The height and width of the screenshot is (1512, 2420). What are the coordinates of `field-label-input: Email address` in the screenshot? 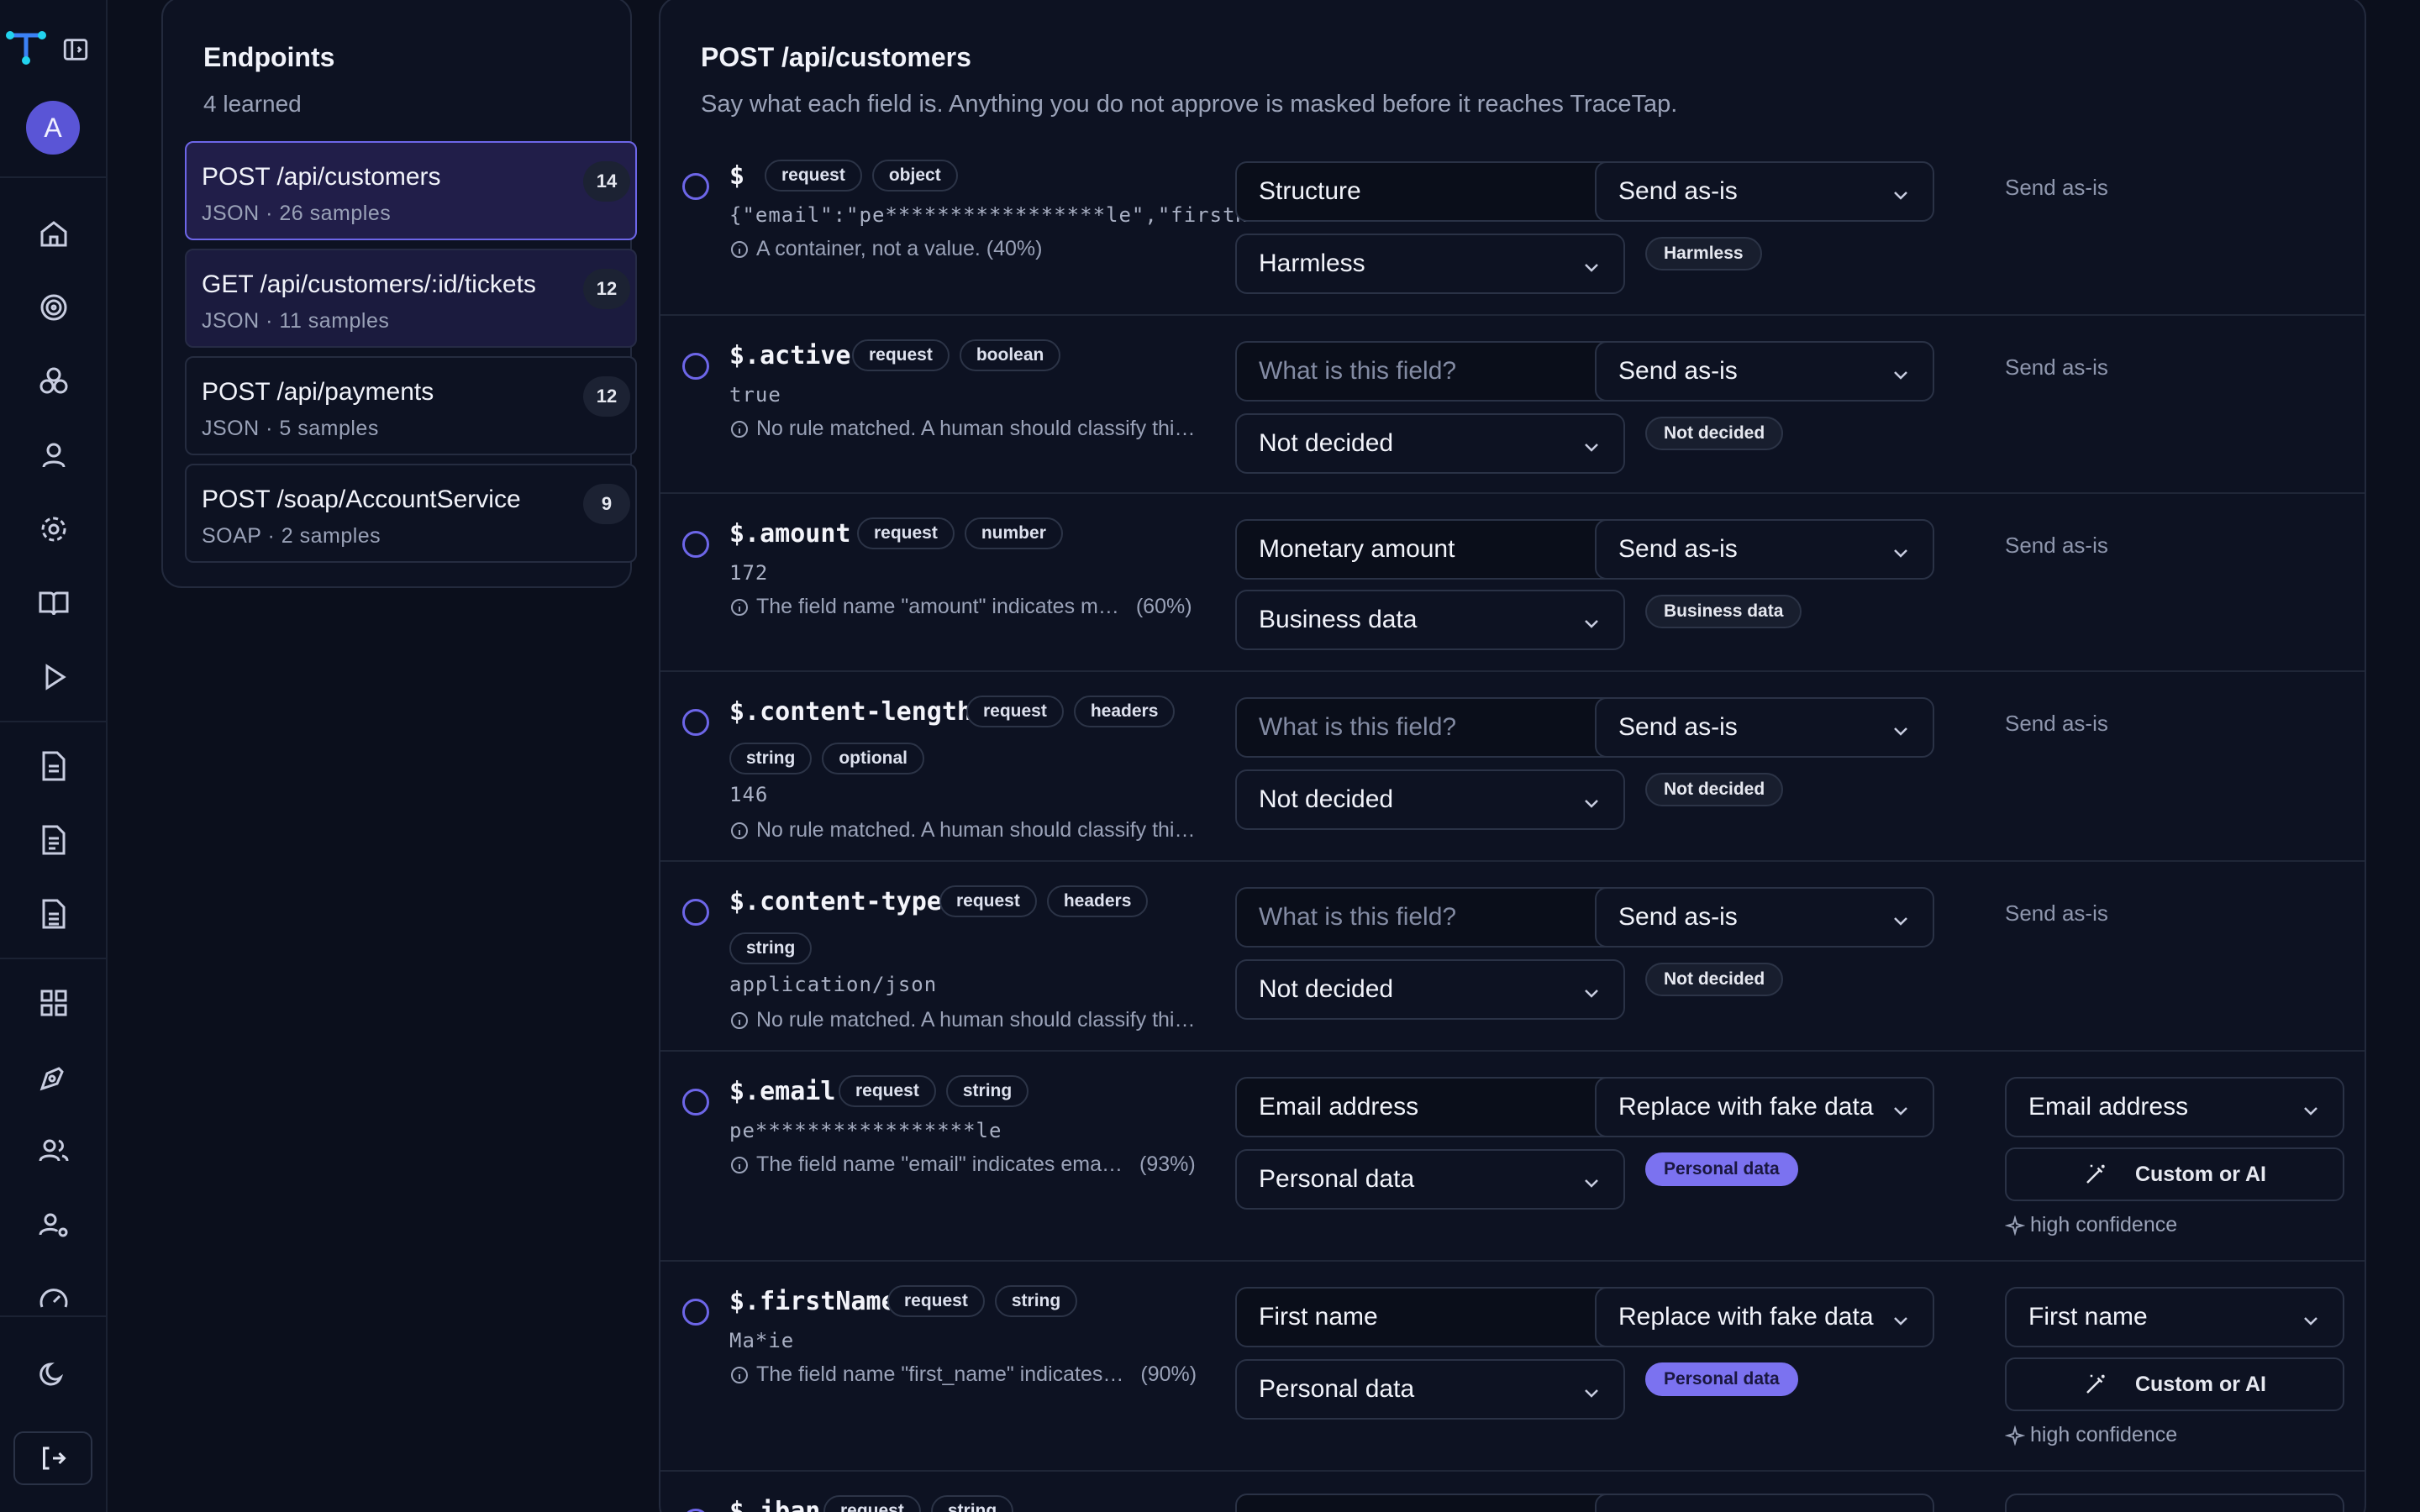 It's located at (1430, 1107).